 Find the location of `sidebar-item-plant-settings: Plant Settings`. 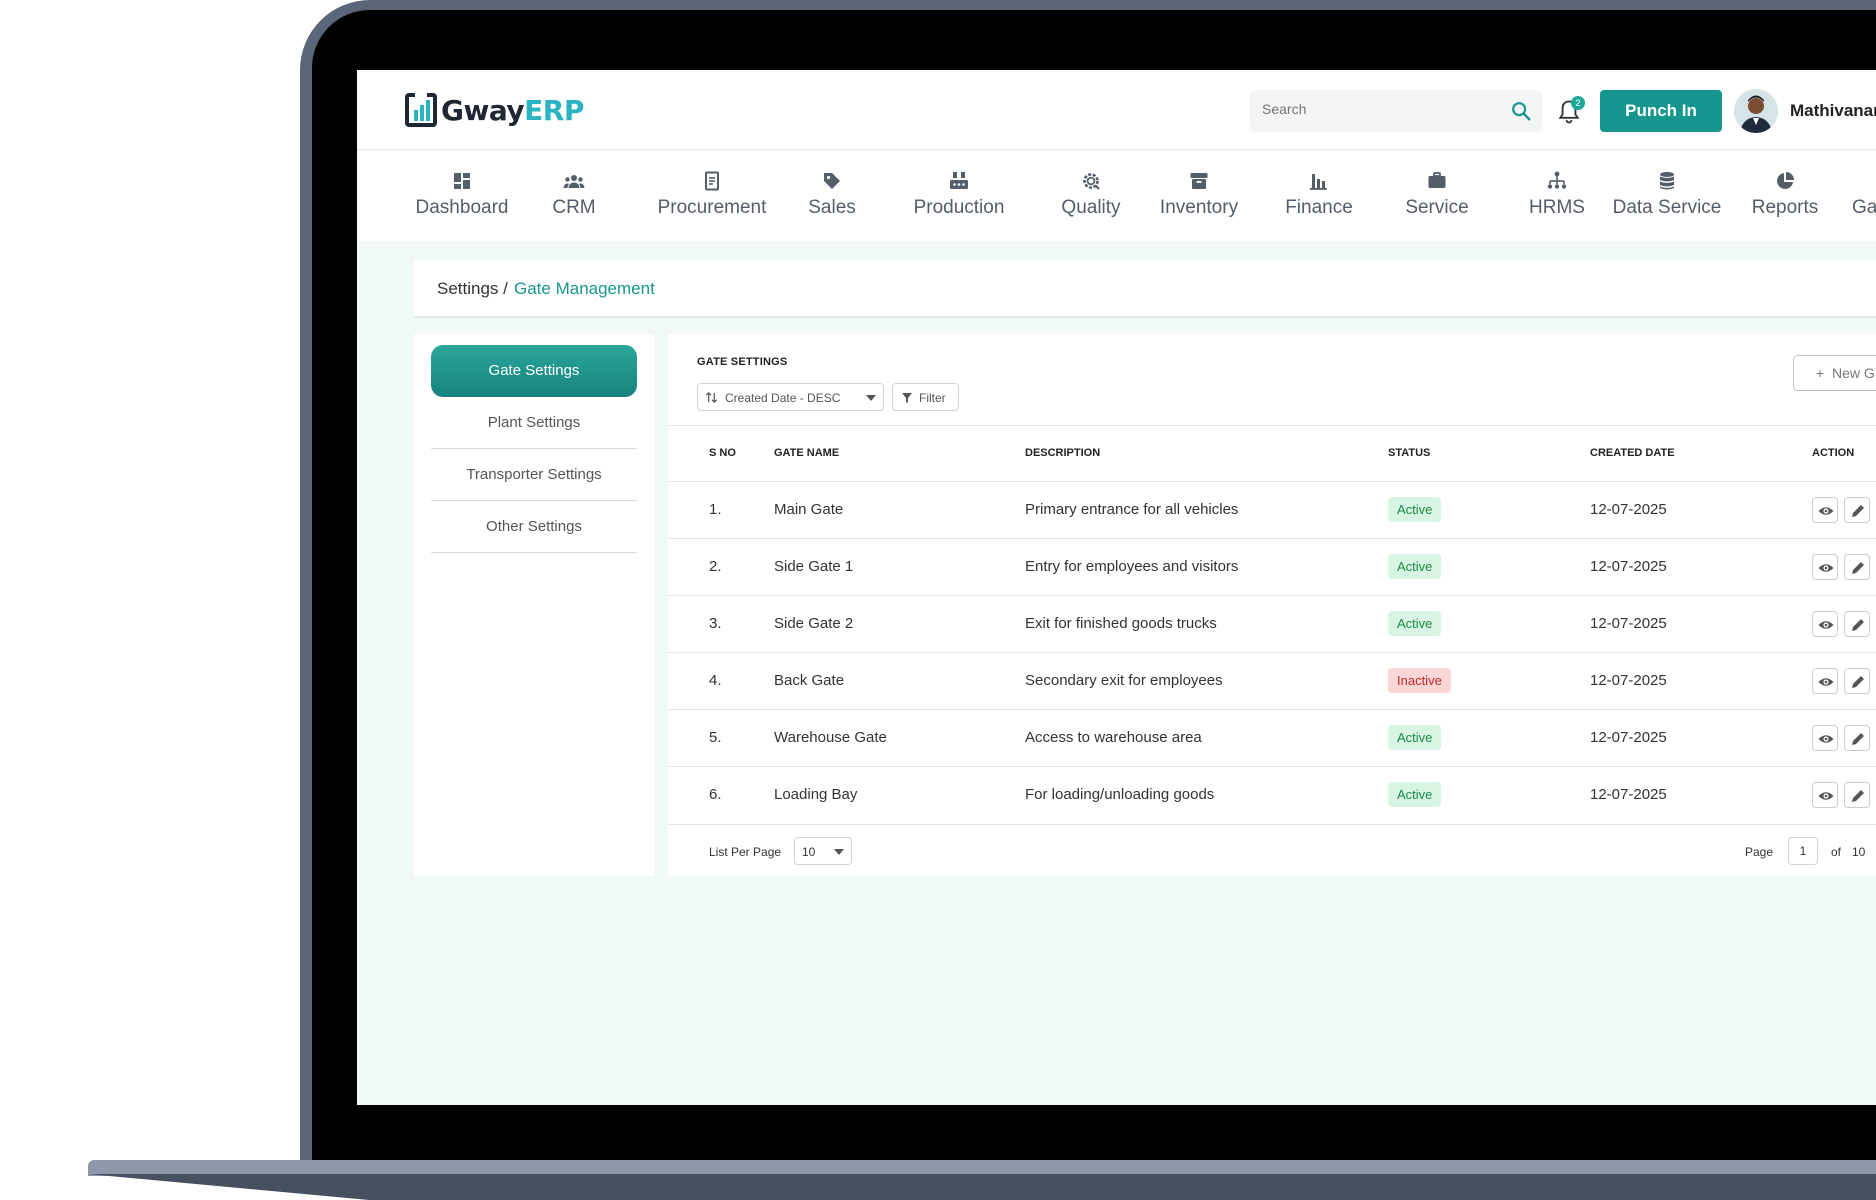

sidebar-item-plant-settings: Plant Settings is located at coordinates (534, 423).